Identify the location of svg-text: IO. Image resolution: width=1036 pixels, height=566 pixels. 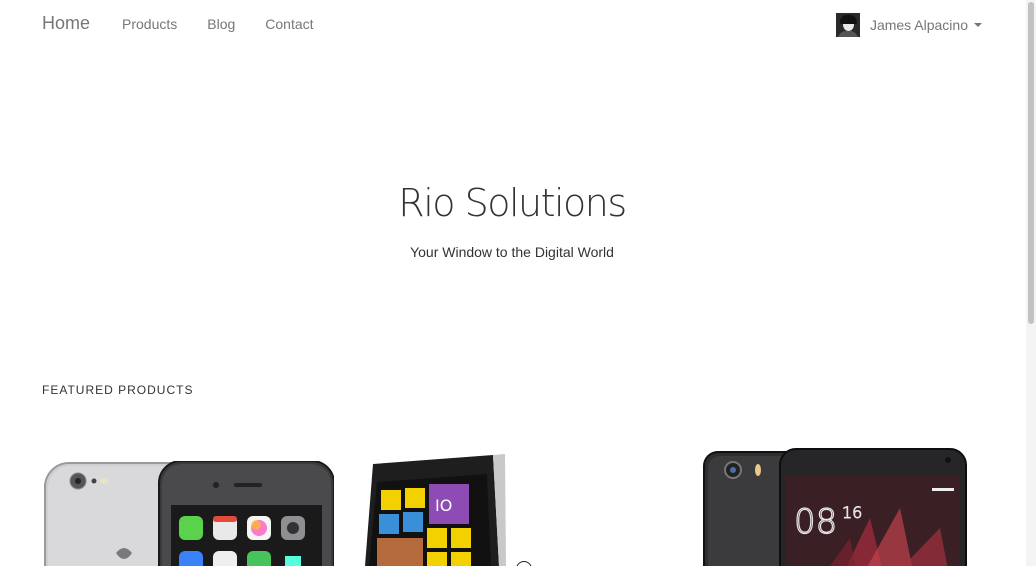
(443, 505).